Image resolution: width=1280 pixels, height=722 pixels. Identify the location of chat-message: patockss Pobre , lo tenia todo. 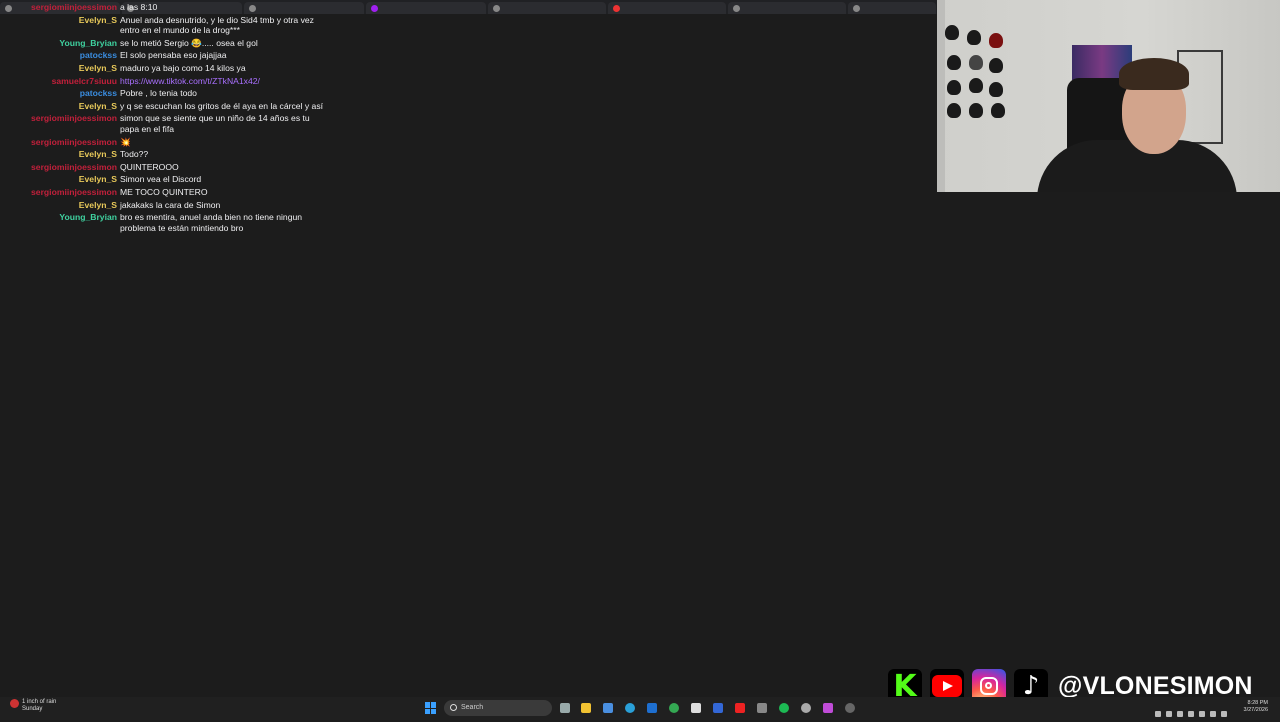
(170, 94).